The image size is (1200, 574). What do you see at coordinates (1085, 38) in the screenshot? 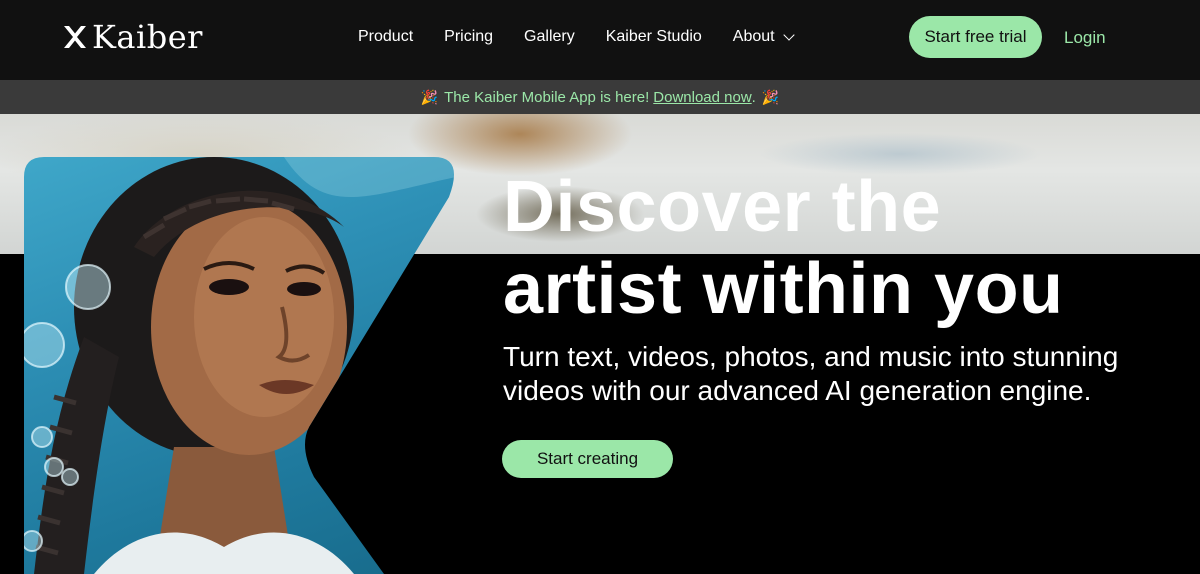
I see `login-link: Login` at bounding box center [1085, 38].